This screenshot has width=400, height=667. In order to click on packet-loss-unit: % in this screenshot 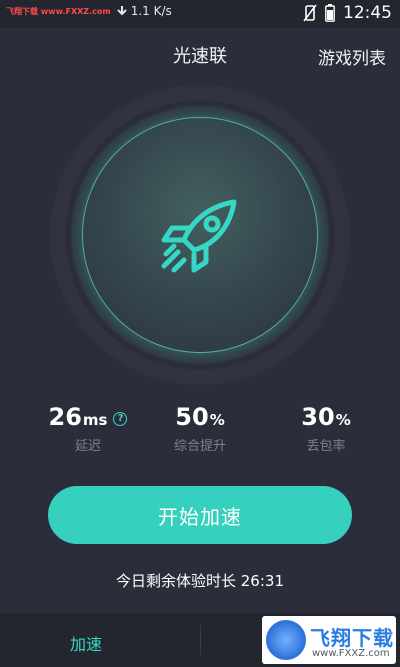, I will do `click(343, 420)`.